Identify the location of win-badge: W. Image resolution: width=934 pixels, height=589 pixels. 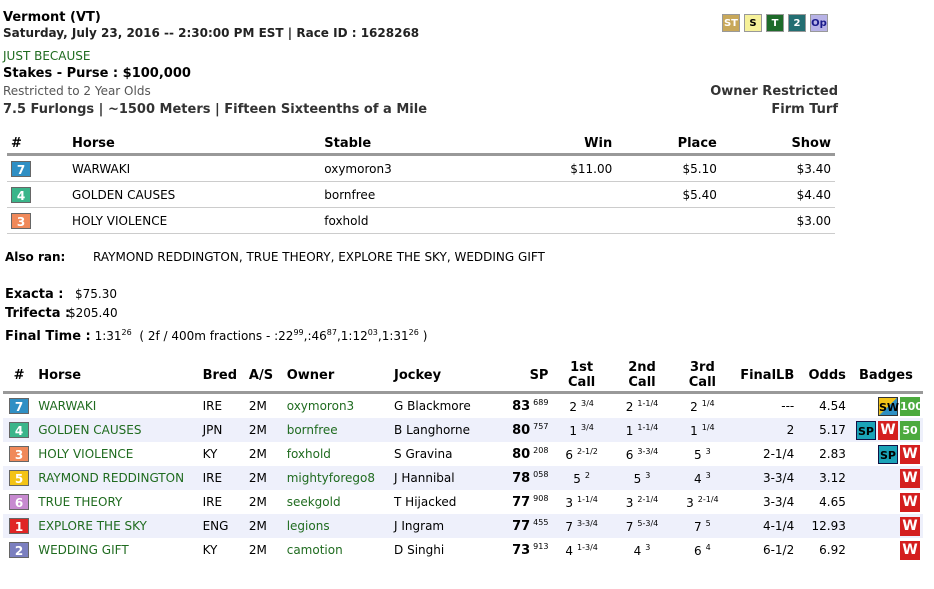
(910, 550).